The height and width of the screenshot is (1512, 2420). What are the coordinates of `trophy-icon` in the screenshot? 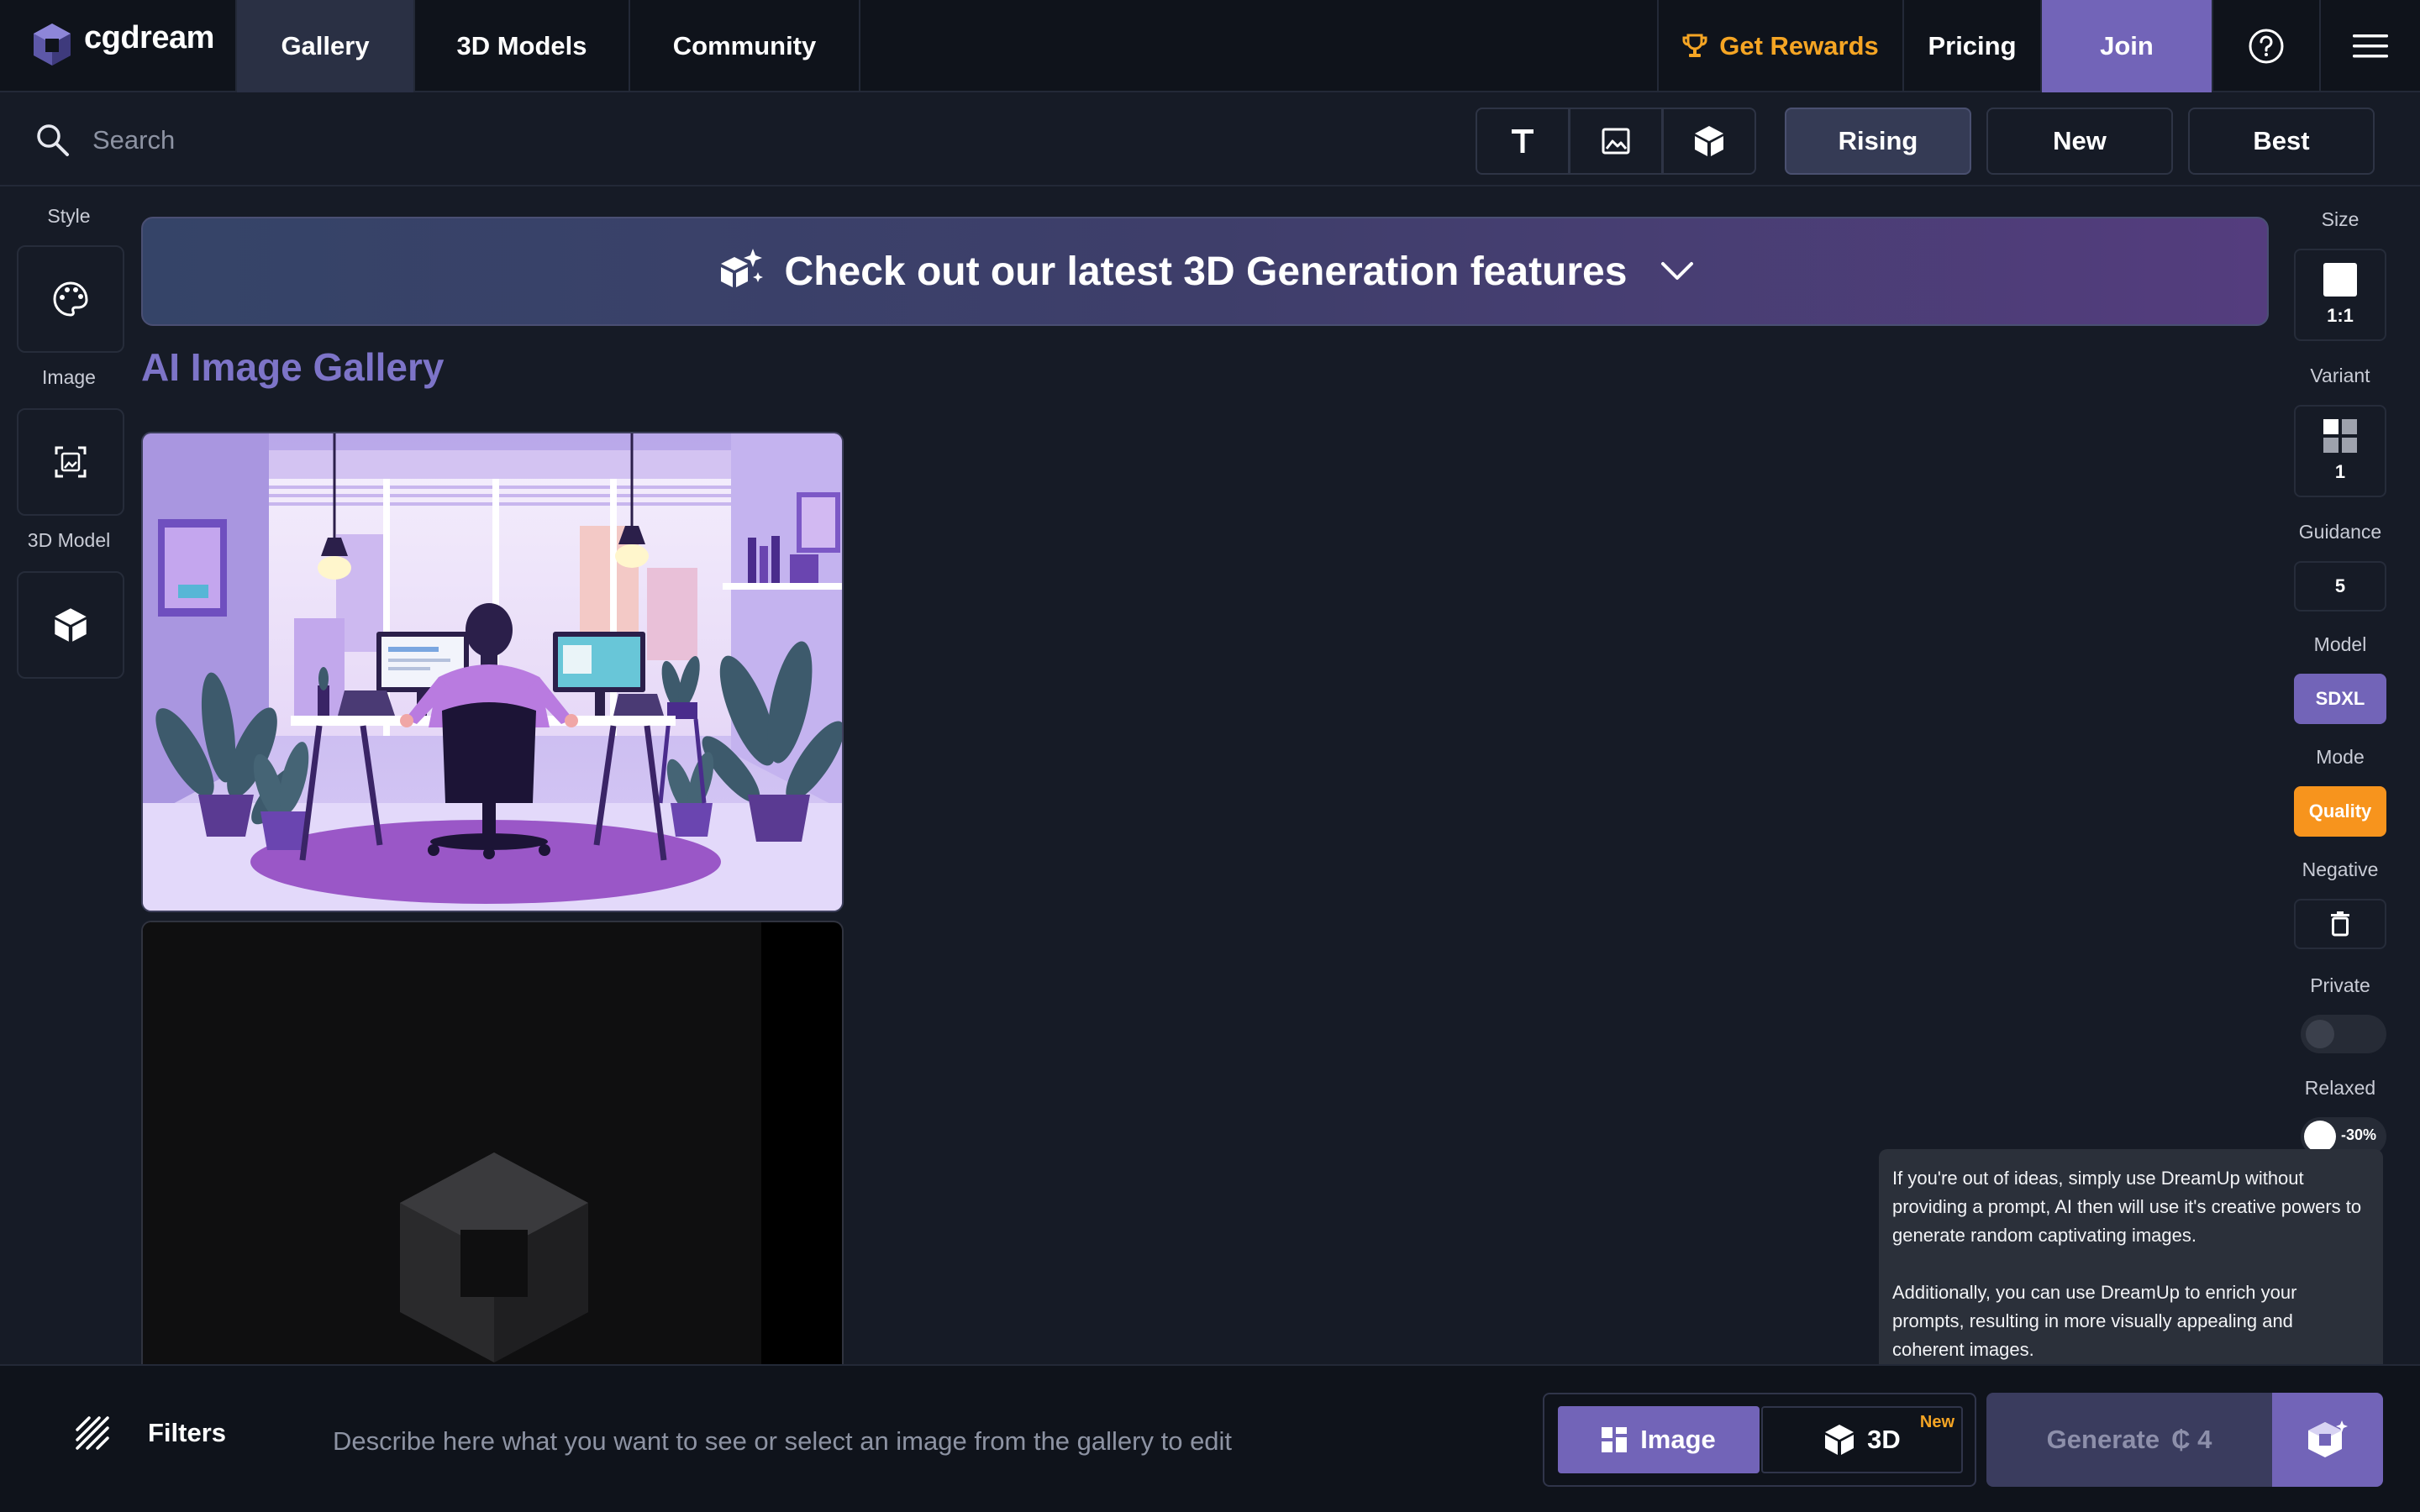 It's located at (1694, 46).